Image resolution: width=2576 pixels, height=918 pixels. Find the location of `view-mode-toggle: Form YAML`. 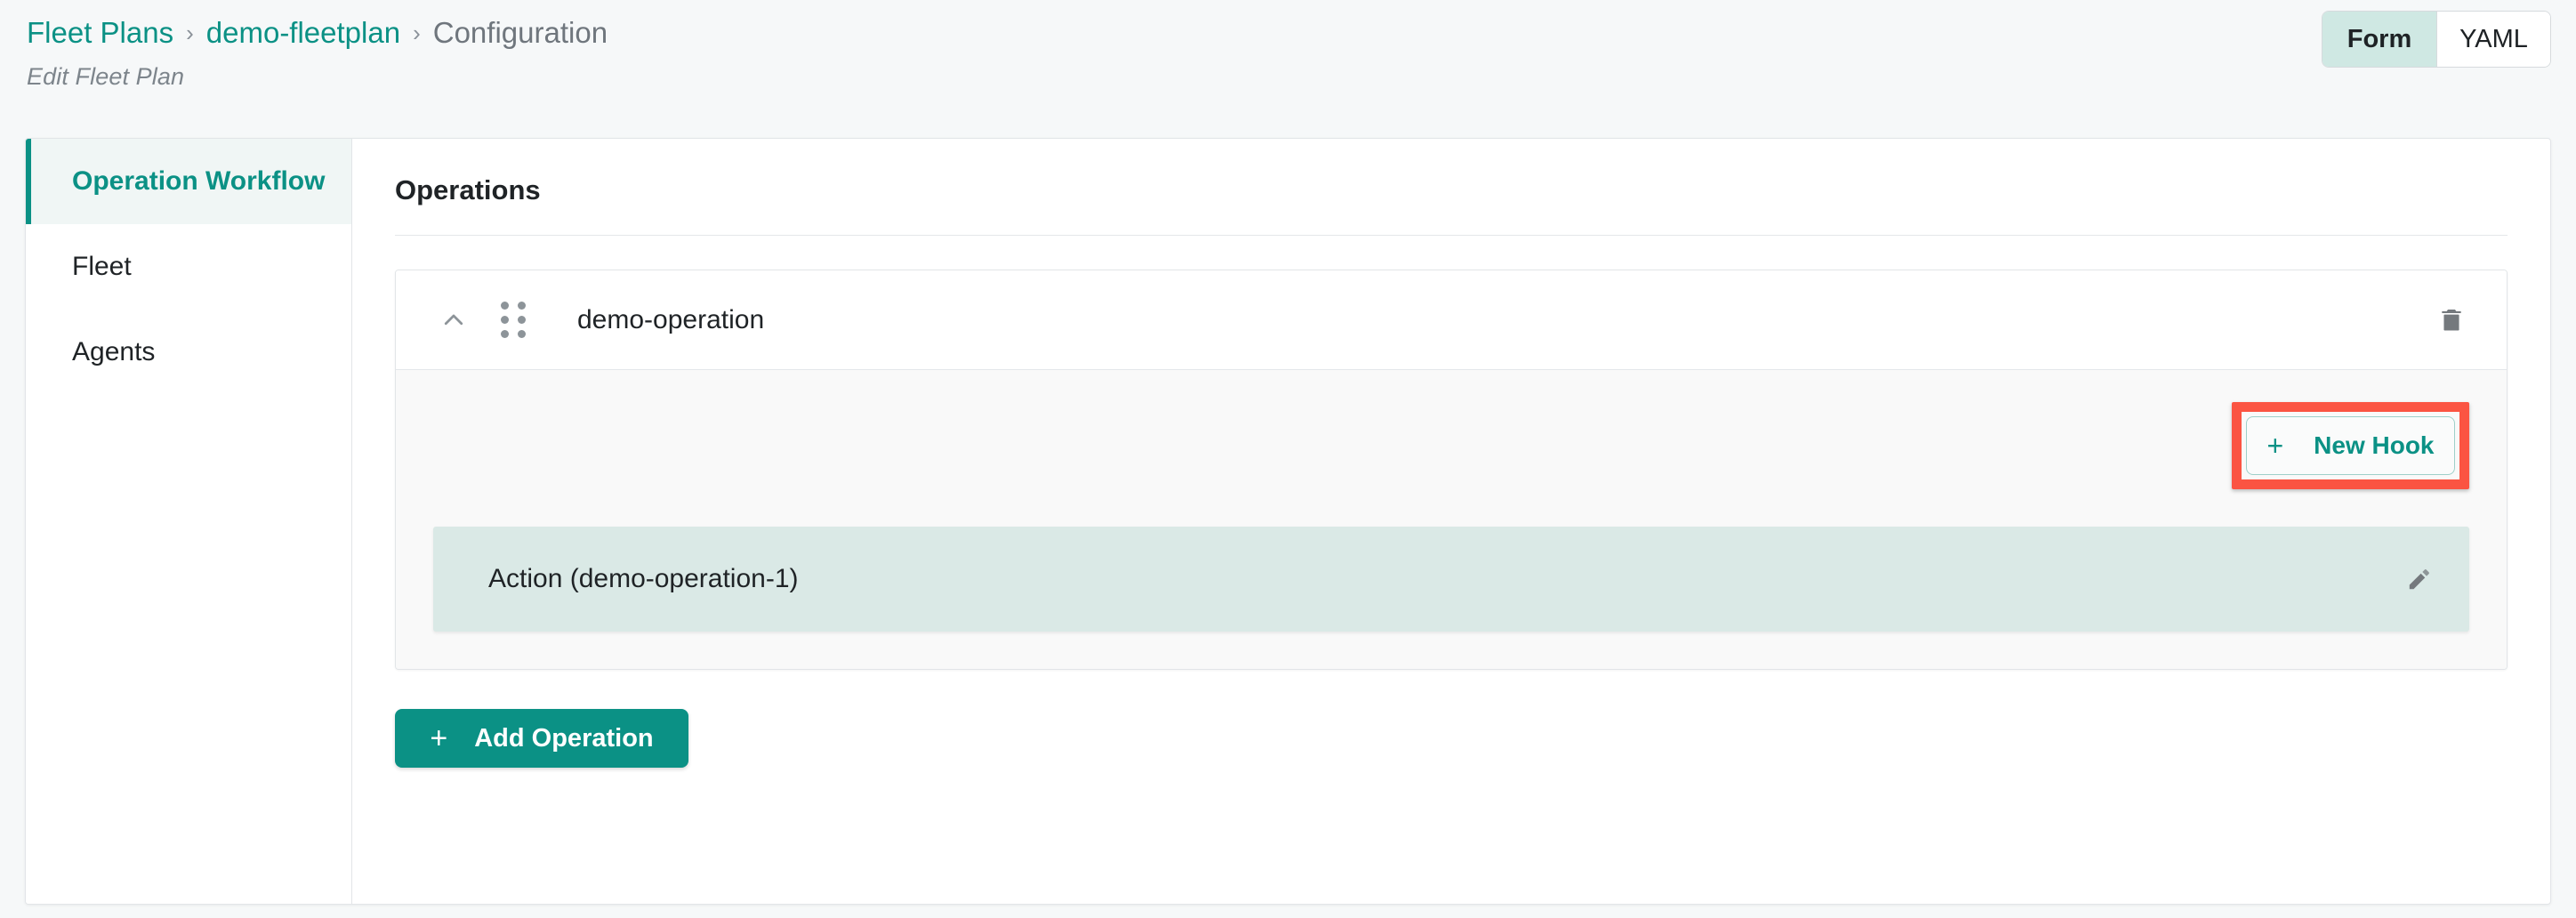

view-mode-toggle: Form YAML is located at coordinates (2436, 39).